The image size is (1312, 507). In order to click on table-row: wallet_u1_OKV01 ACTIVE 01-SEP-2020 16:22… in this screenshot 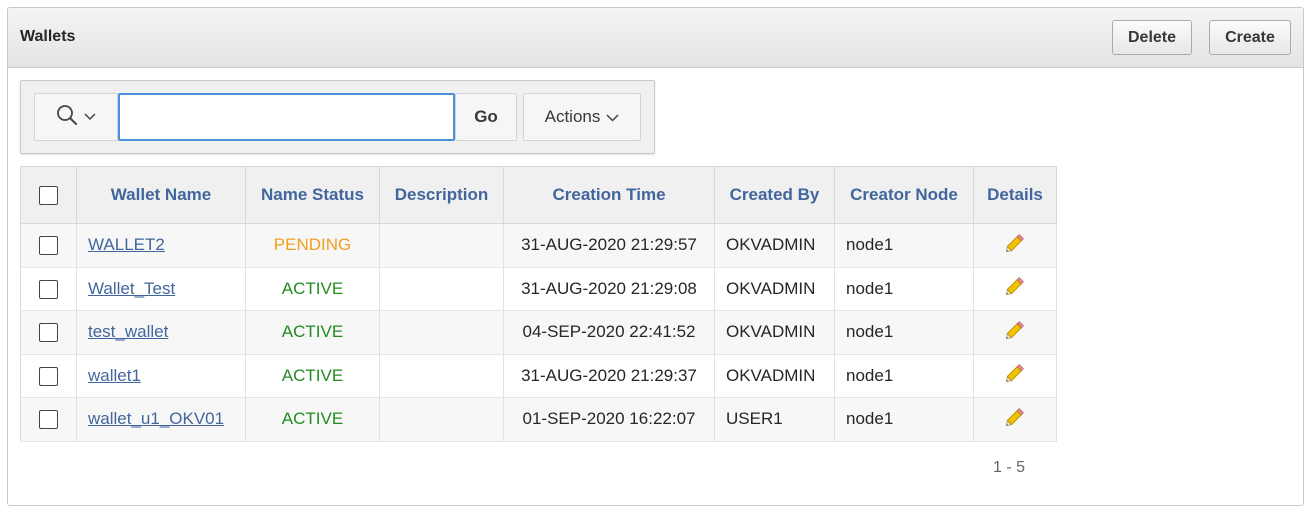, I will do `click(538, 419)`.